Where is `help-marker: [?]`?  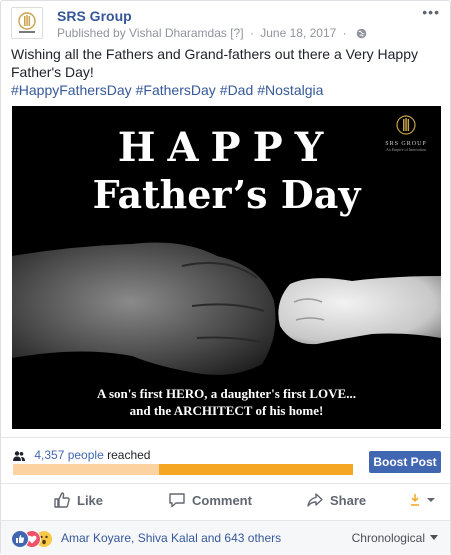 help-marker: [?] is located at coordinates (236, 33).